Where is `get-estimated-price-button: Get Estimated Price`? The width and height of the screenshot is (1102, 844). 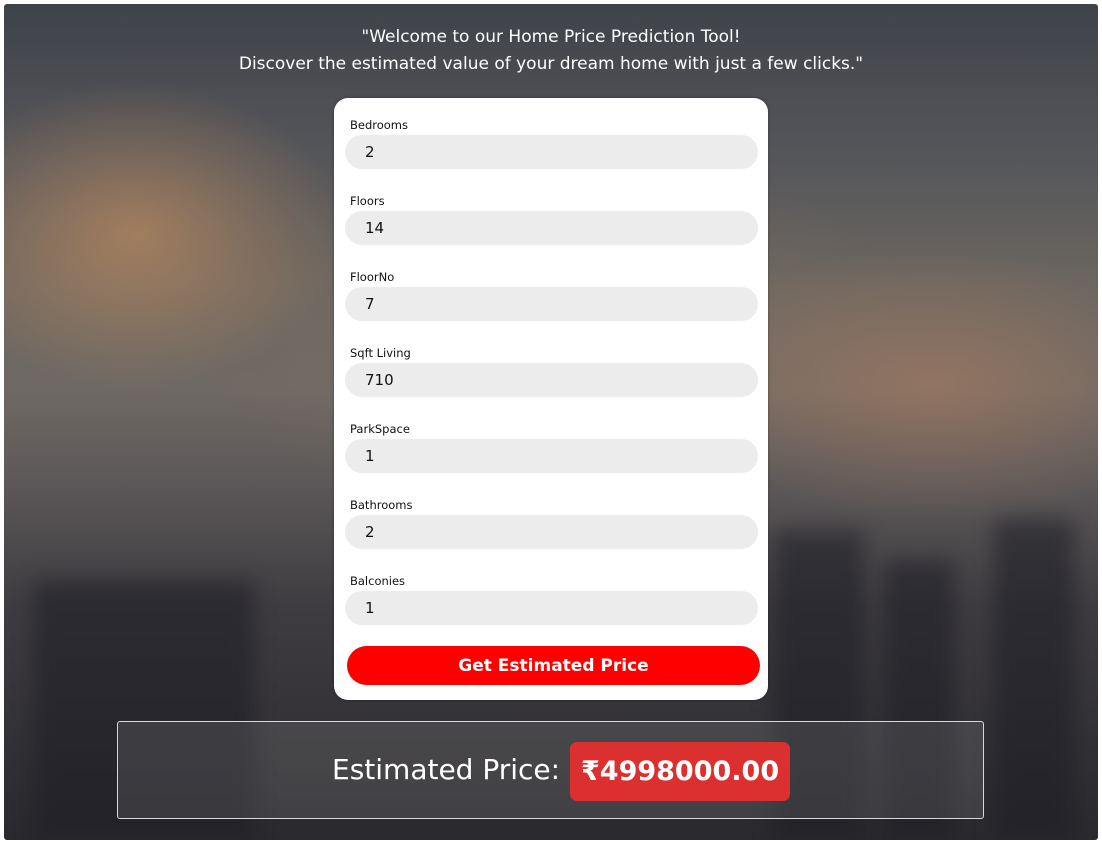
get-estimated-price-button: Get Estimated Price is located at coordinates (553, 665).